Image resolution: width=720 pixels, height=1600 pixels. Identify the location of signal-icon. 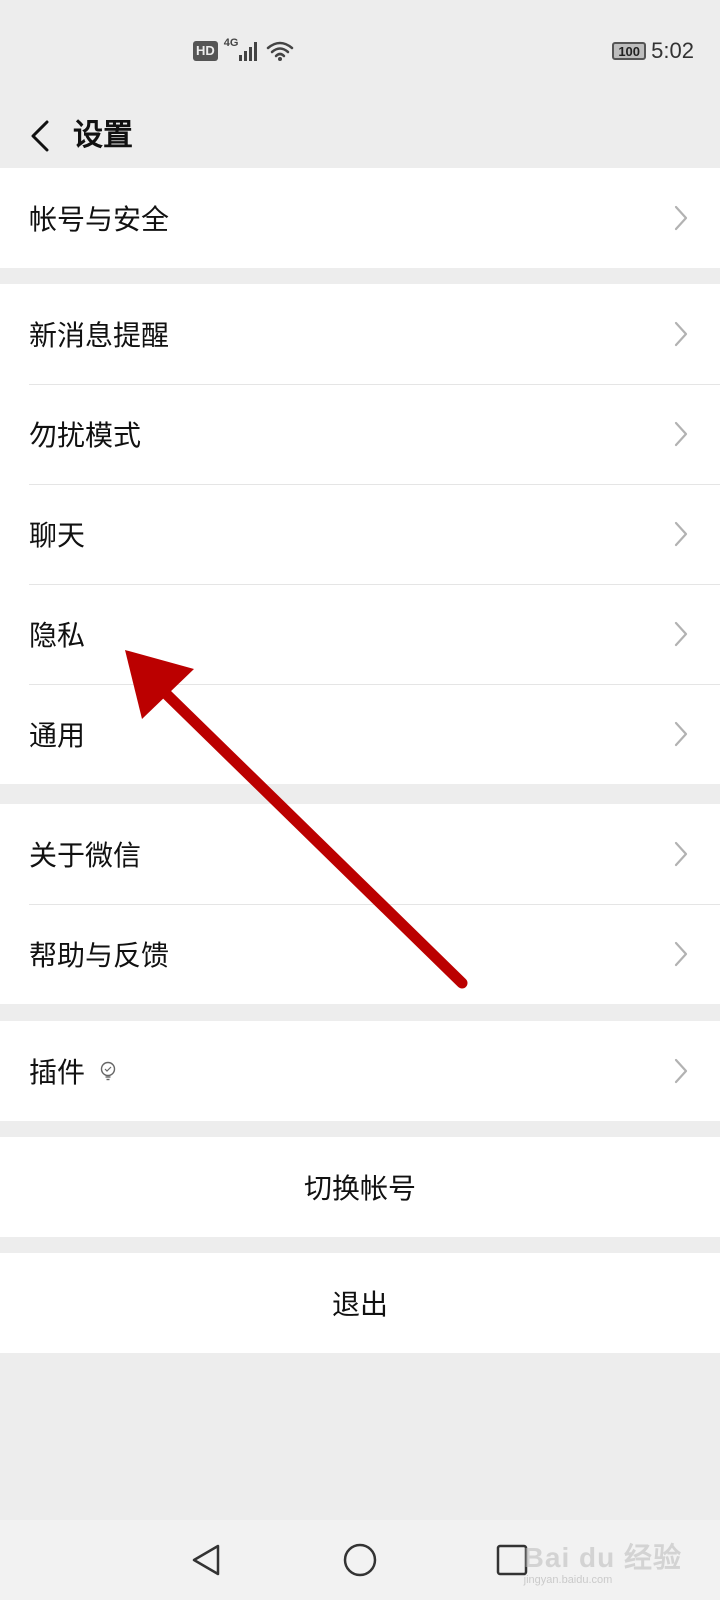
(248, 51).